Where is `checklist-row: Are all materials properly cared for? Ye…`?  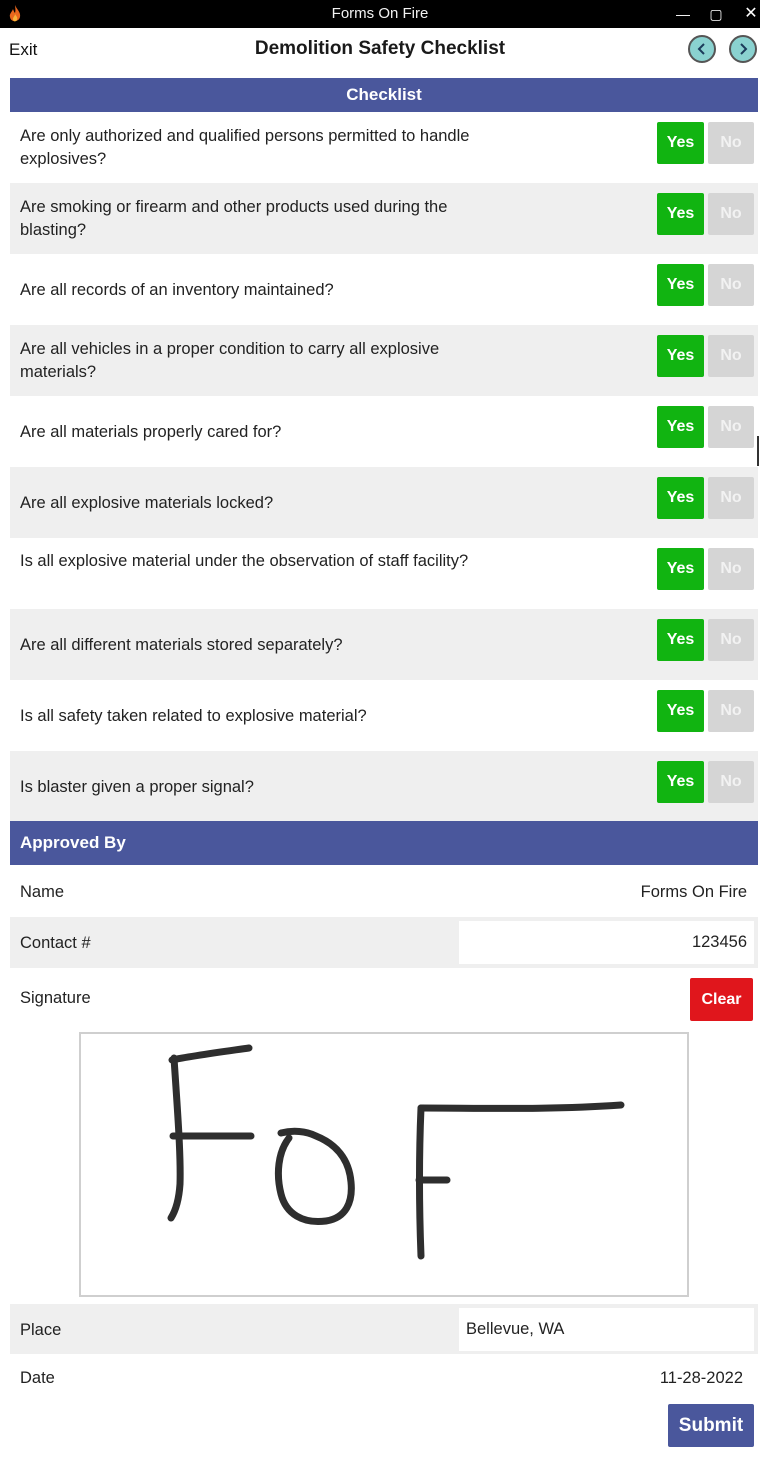
checklist-row: Are all materials properly cared for? Ye… is located at coordinates (384, 431).